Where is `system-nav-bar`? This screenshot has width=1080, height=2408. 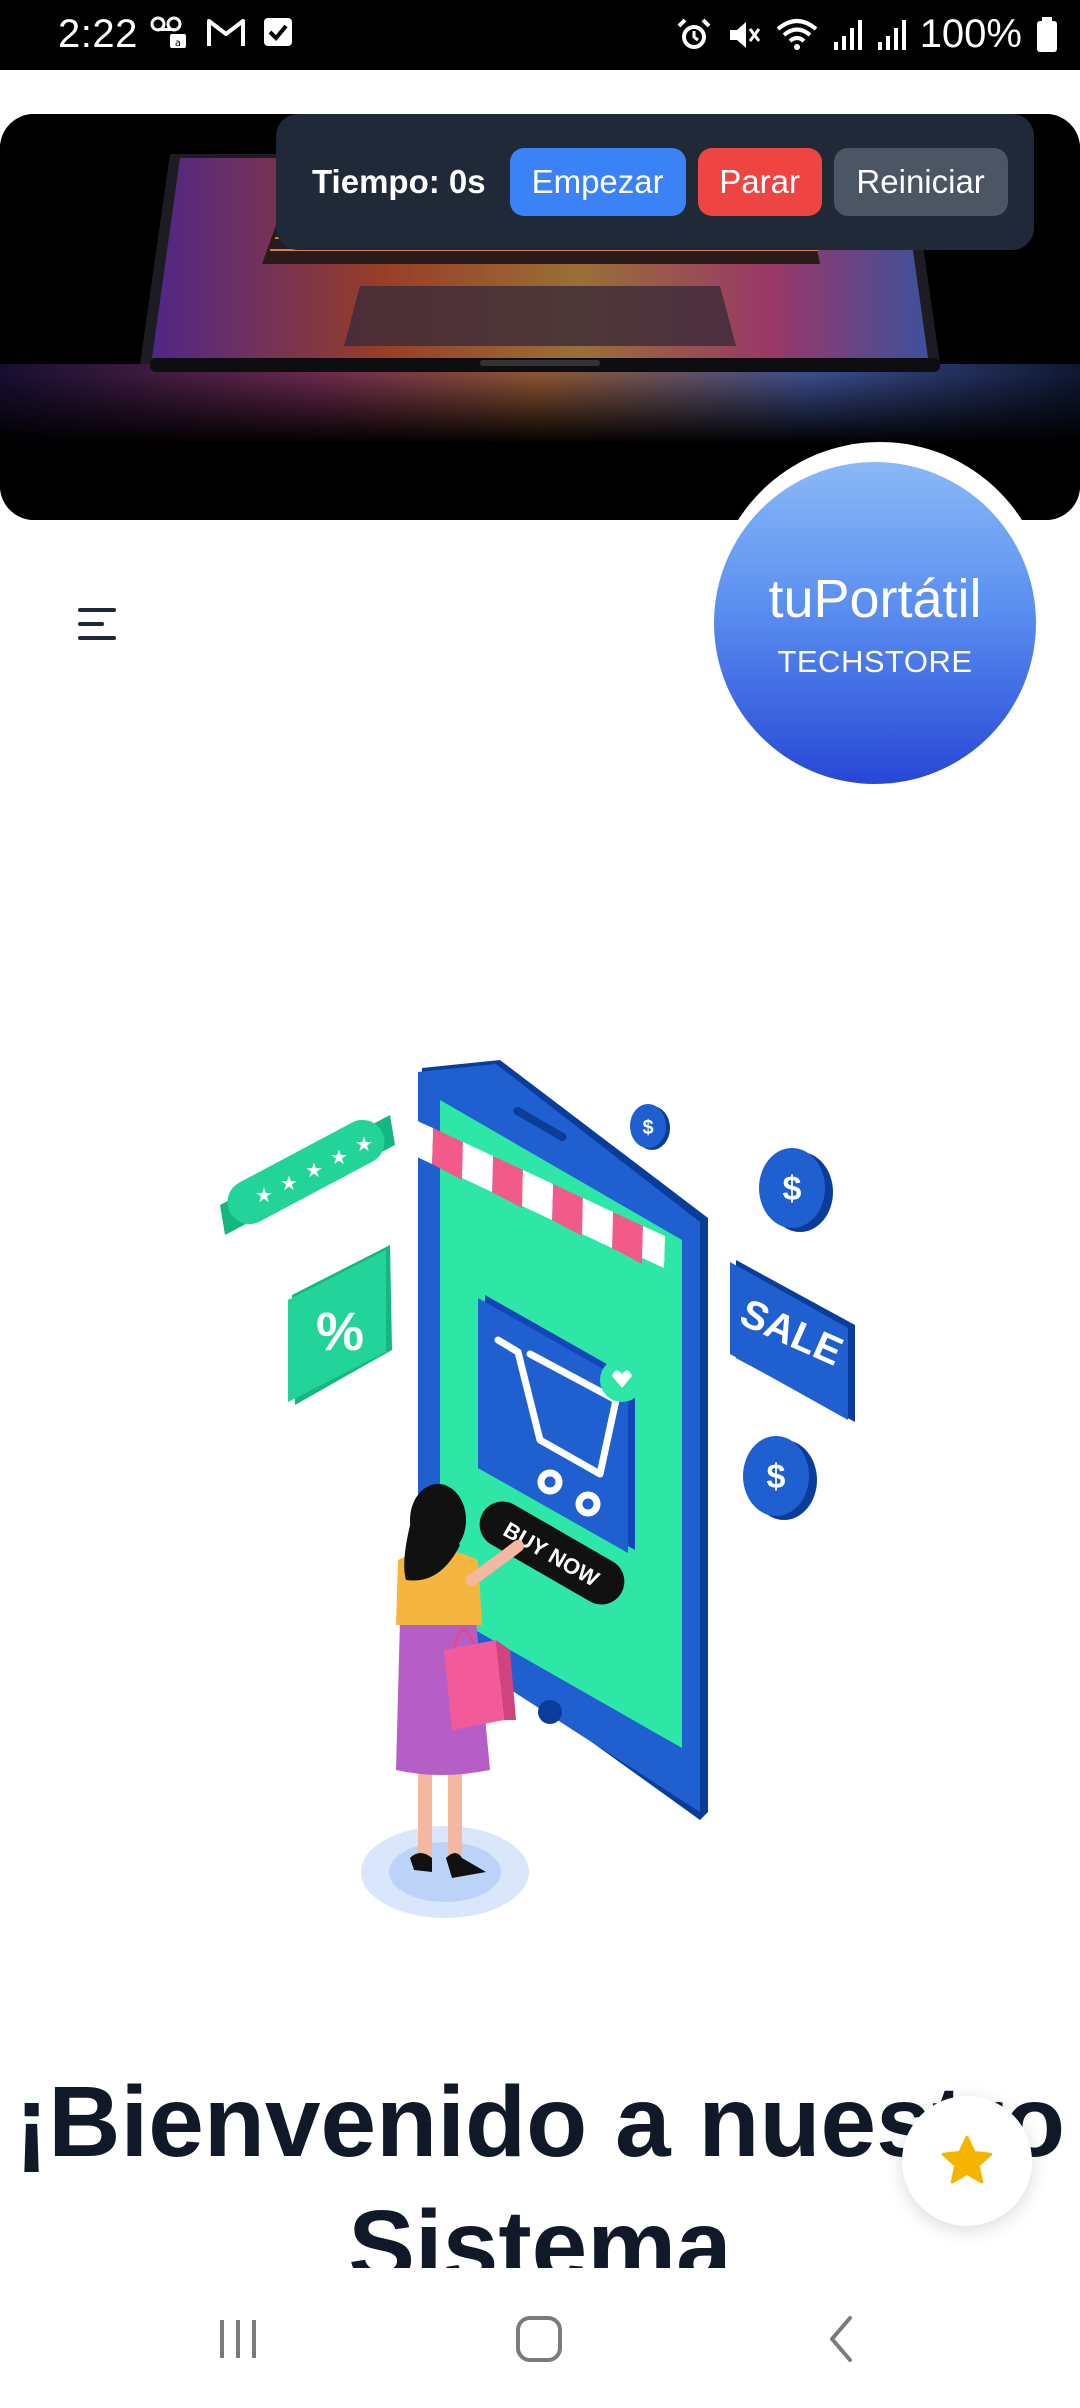
system-nav-bar is located at coordinates (540, 2338).